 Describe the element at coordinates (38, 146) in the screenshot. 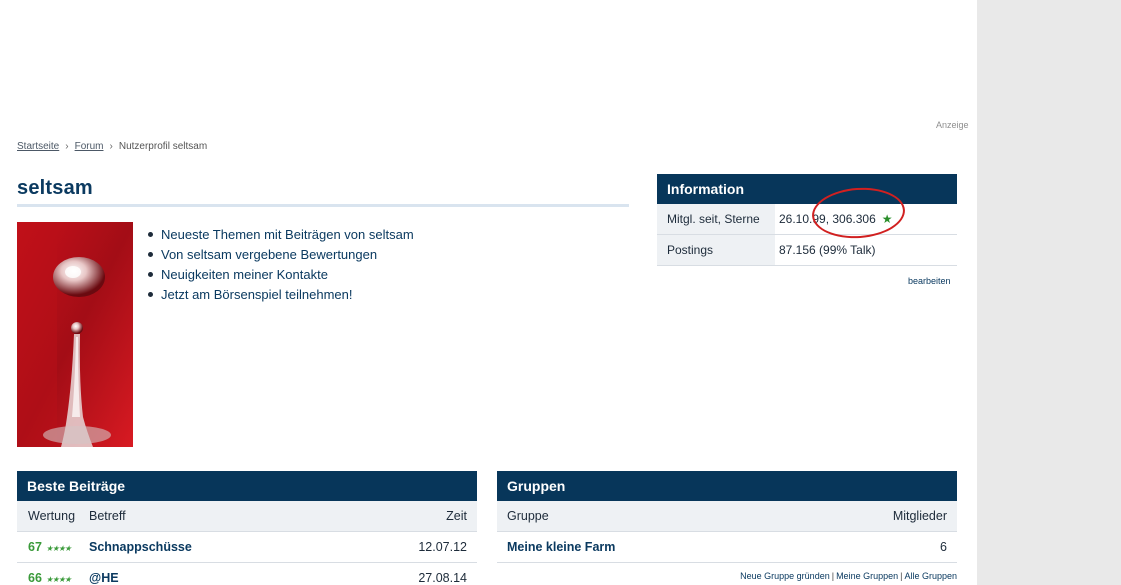

I see `breadcrumb-home-link: Startseite` at that location.